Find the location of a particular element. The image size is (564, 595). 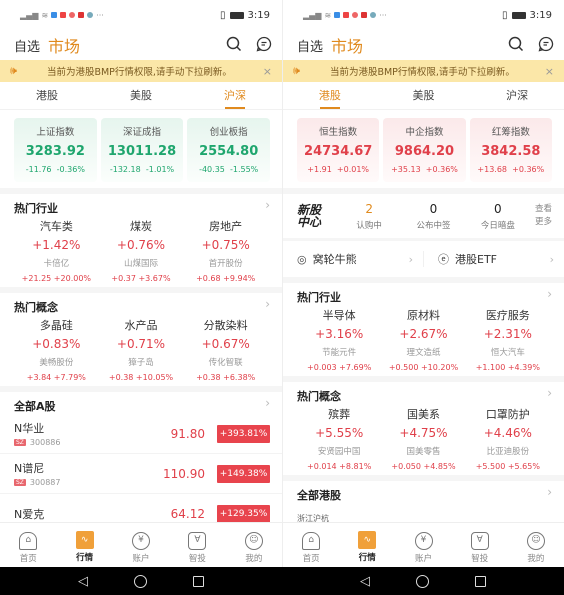

bottom-nav: ⌂ 首页 ∿ 行情 ¥ 账户 ∀ 智投 ☺ 我的 is located at coordinates (423, 544).